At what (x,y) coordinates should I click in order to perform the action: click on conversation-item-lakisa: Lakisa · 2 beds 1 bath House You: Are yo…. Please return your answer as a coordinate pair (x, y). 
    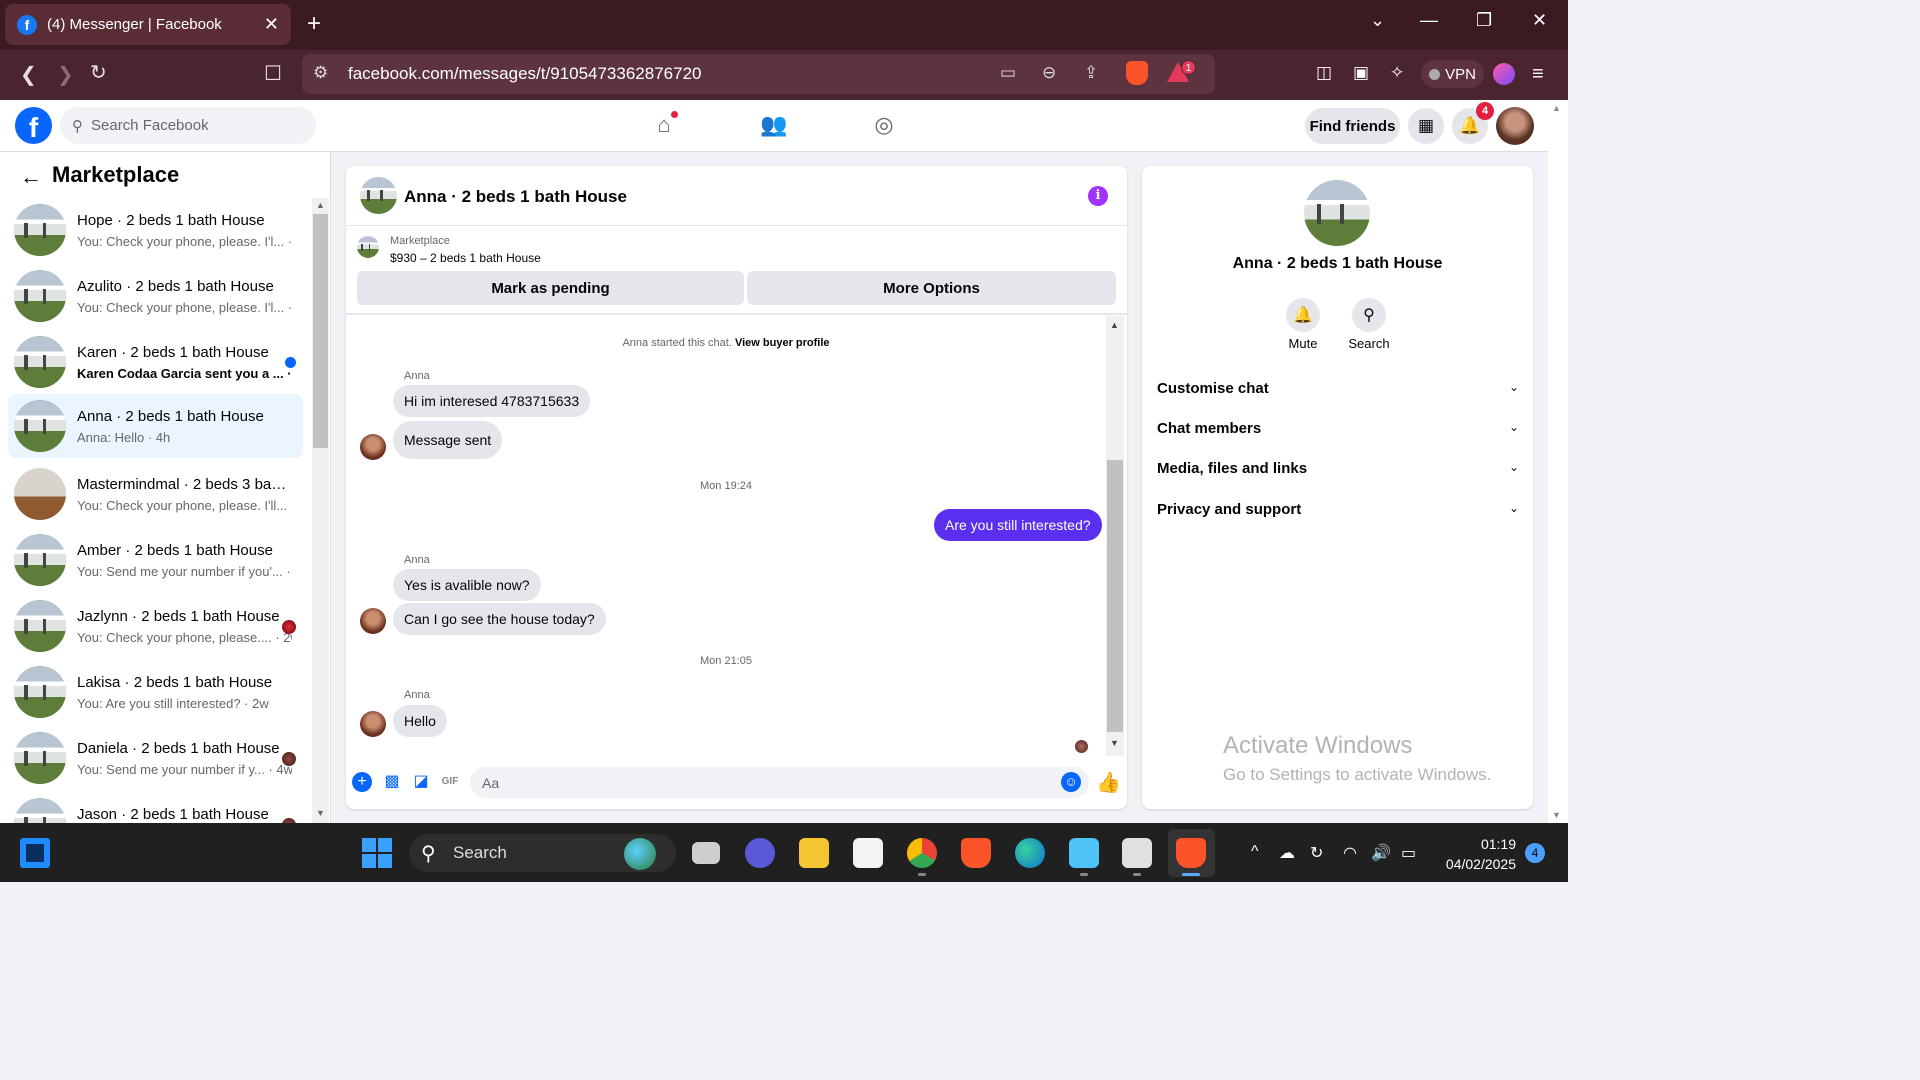
    Looking at the image, I should click on (155, 692).